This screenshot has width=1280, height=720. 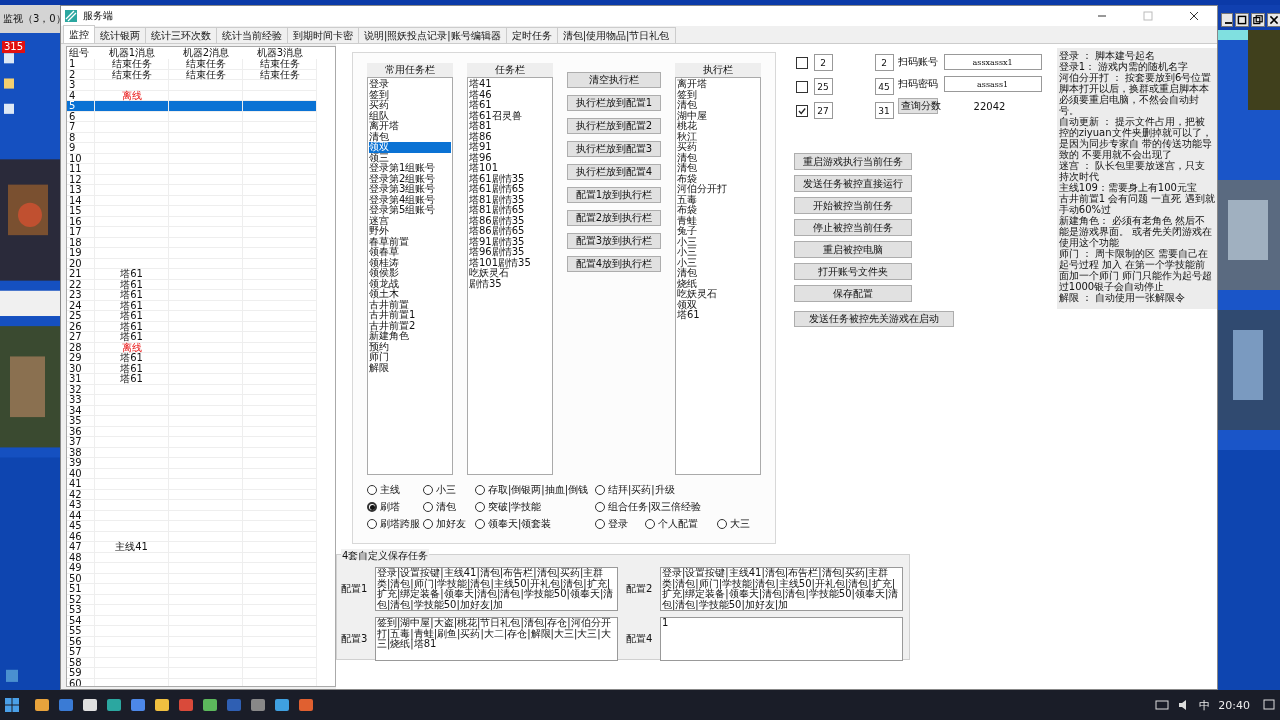 I want to click on clock: 20:40, so click(x=1234, y=705).